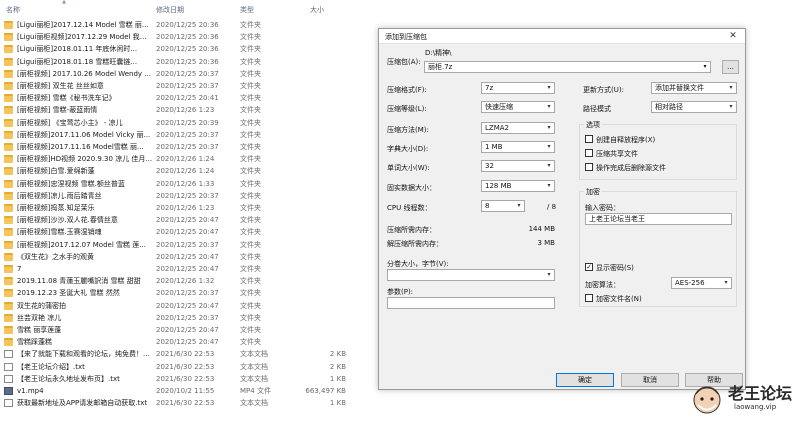 This screenshot has width=800, height=428. Describe the element at coordinates (189, 208) in the screenshot. I see `folder-row: [丽柜视频]捣蒸.知足茉乐 2020/12/26 1:23 文件夹` at that location.